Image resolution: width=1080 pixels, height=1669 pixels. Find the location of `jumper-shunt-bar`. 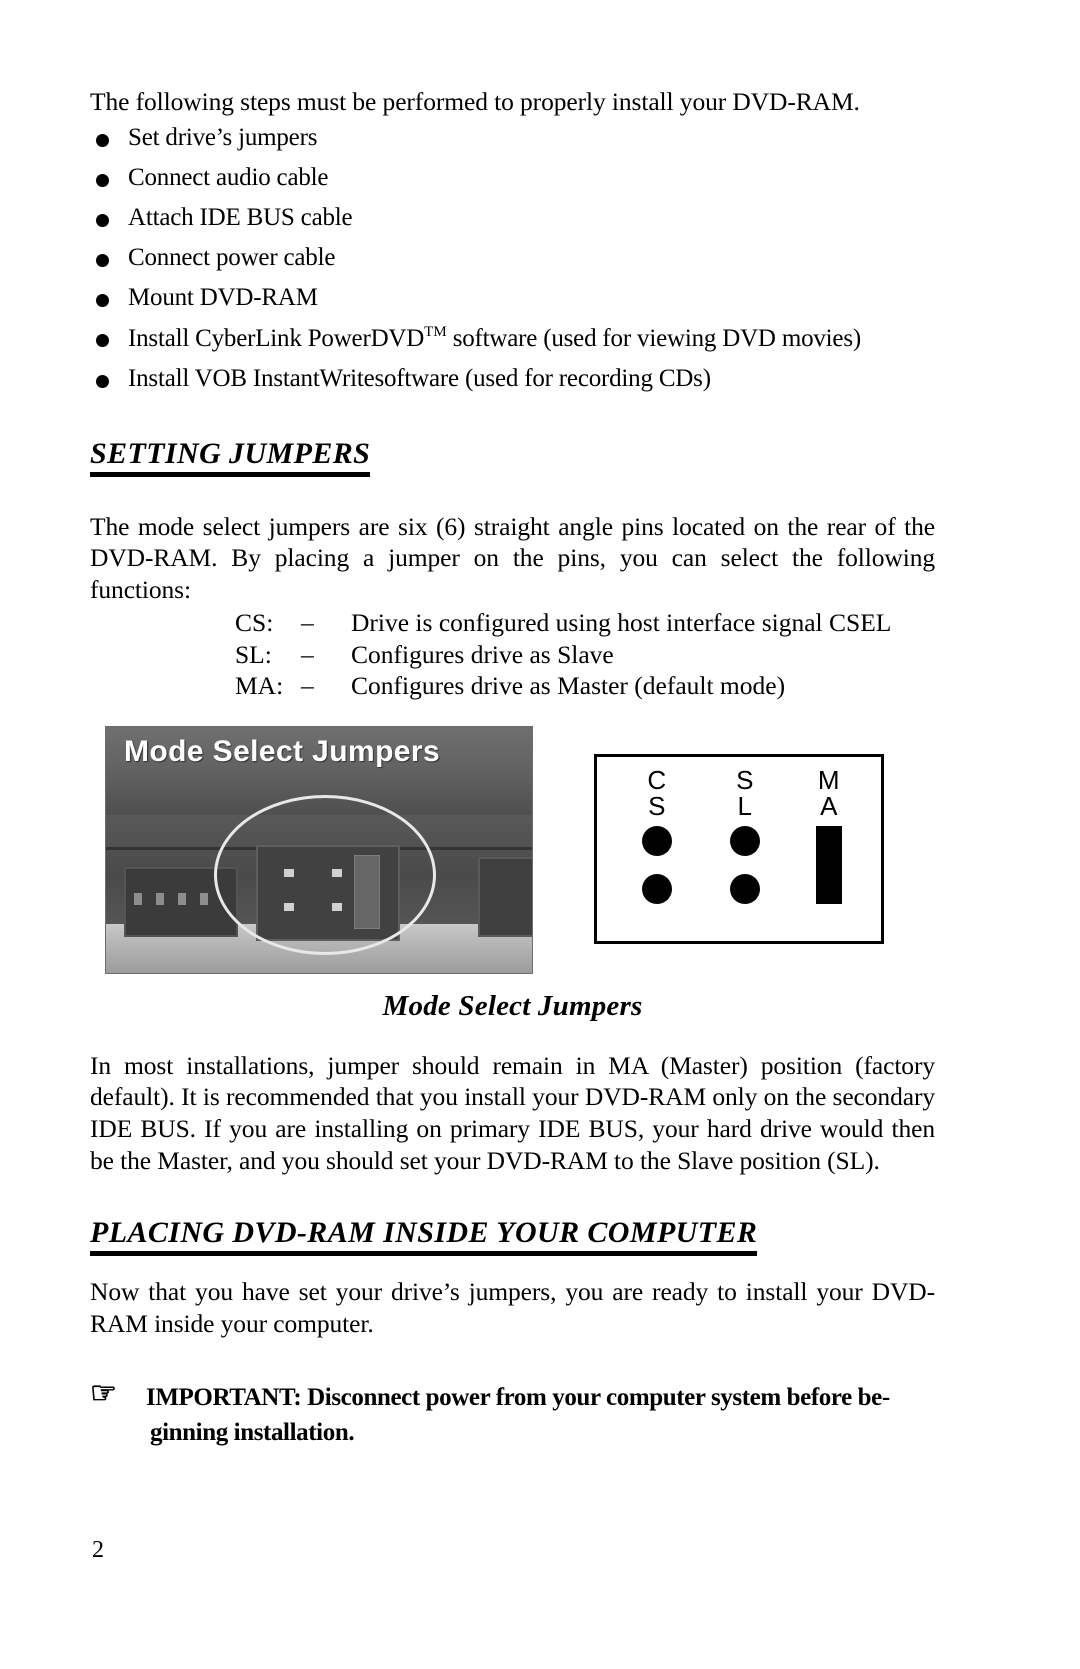

jumper-shunt-bar is located at coordinates (829, 864).